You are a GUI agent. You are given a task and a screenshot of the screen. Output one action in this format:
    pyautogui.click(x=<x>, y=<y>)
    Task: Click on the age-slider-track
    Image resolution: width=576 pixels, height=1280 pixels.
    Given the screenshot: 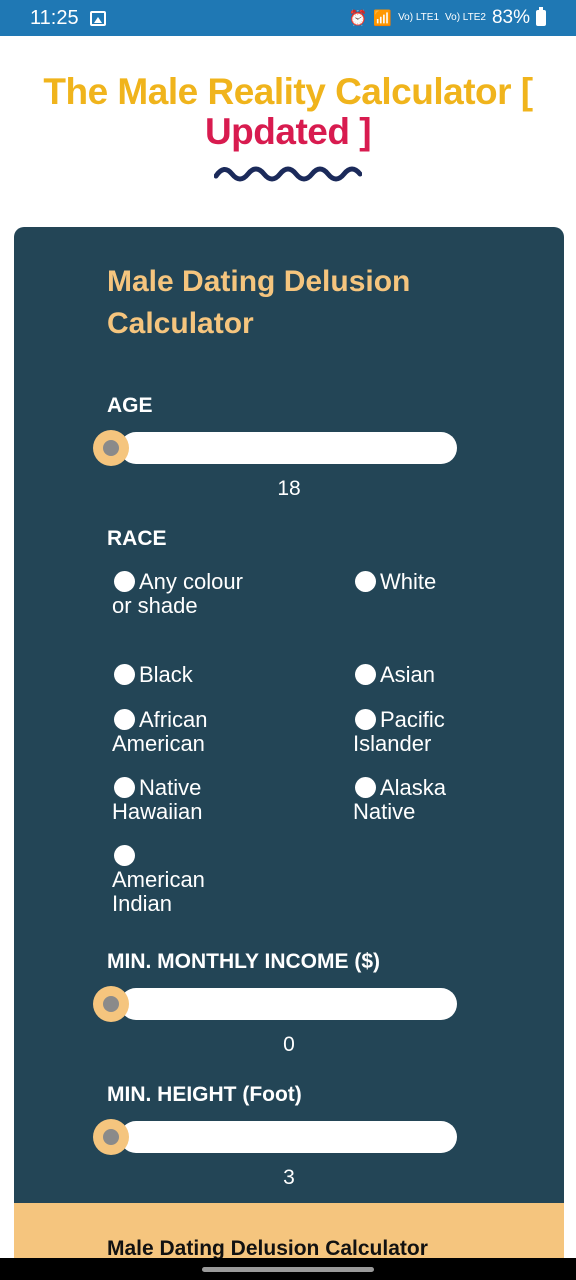 What is the action you would take?
    pyautogui.click(x=288, y=448)
    